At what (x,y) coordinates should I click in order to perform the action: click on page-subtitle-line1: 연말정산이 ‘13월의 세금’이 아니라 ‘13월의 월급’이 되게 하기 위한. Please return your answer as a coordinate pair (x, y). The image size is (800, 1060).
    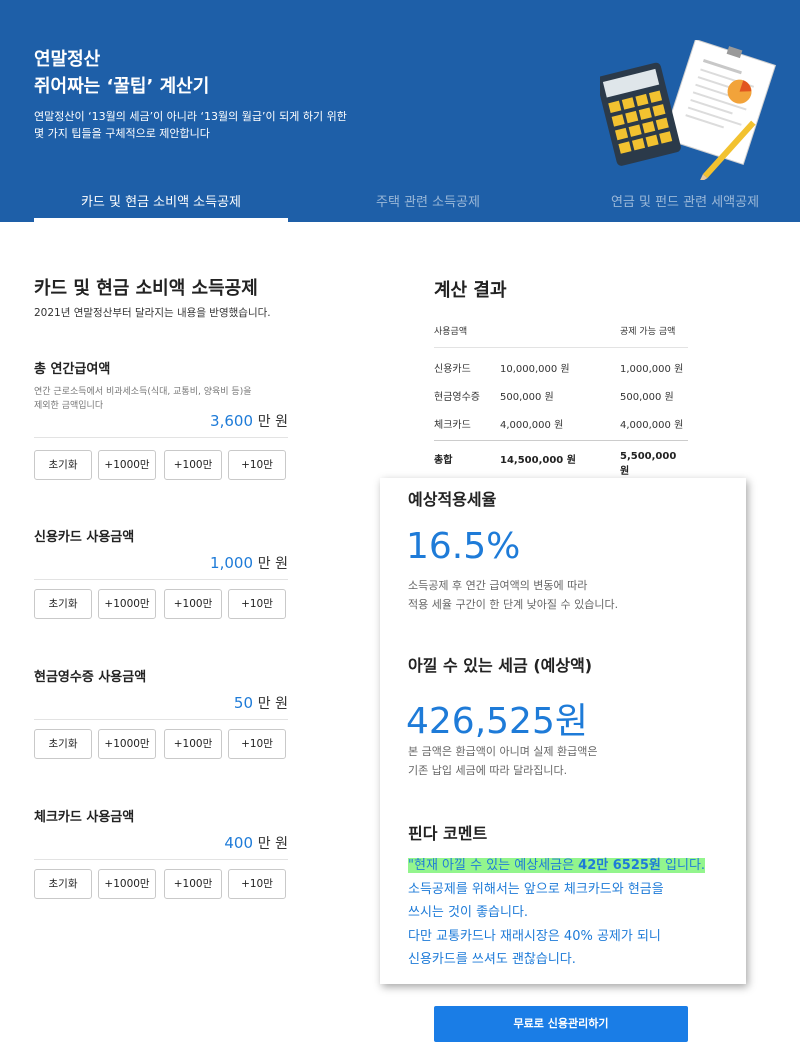
    Looking at the image, I should click on (190, 116).